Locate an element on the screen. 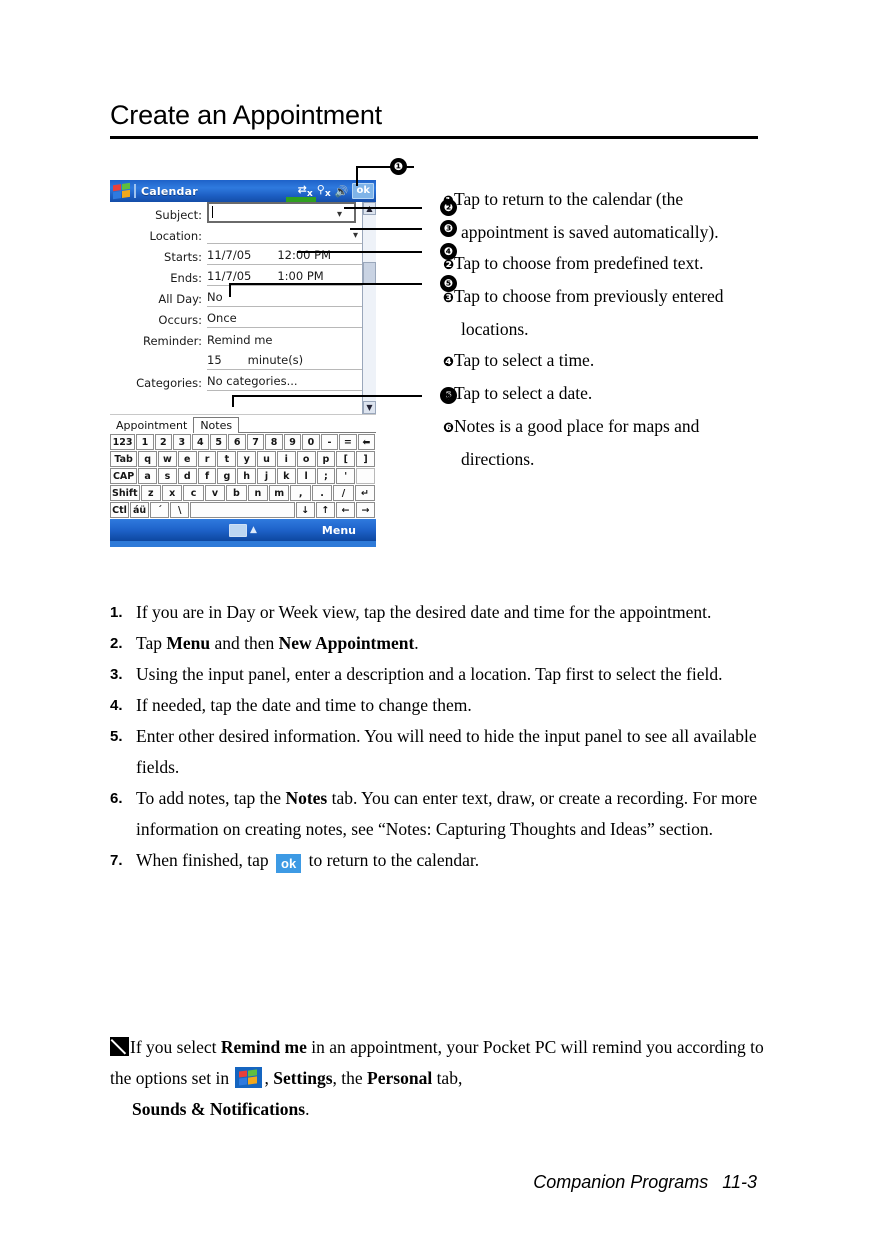  key-1: 1 is located at coordinates (145, 442).